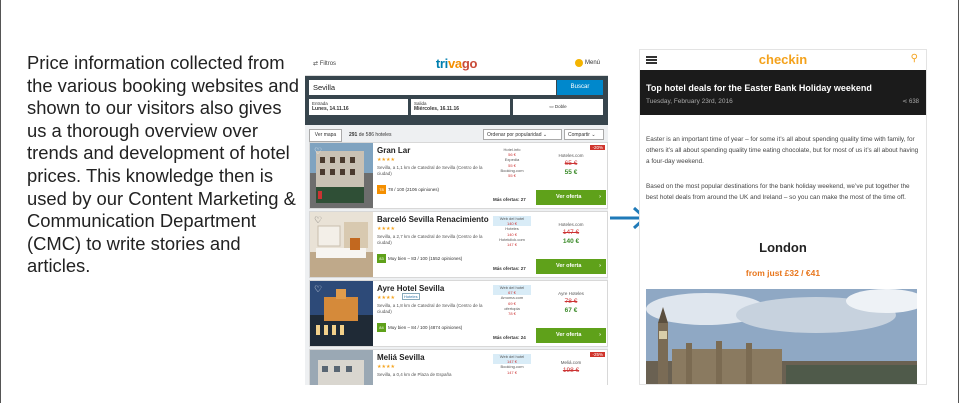 The image size is (959, 403). I want to click on room-type-field: ▭ Doble, so click(558, 107).